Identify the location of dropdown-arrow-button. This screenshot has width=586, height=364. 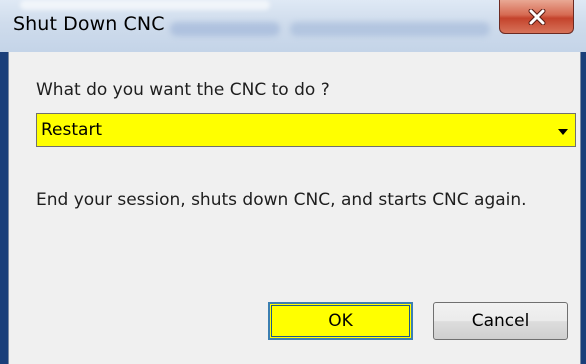
(563, 130).